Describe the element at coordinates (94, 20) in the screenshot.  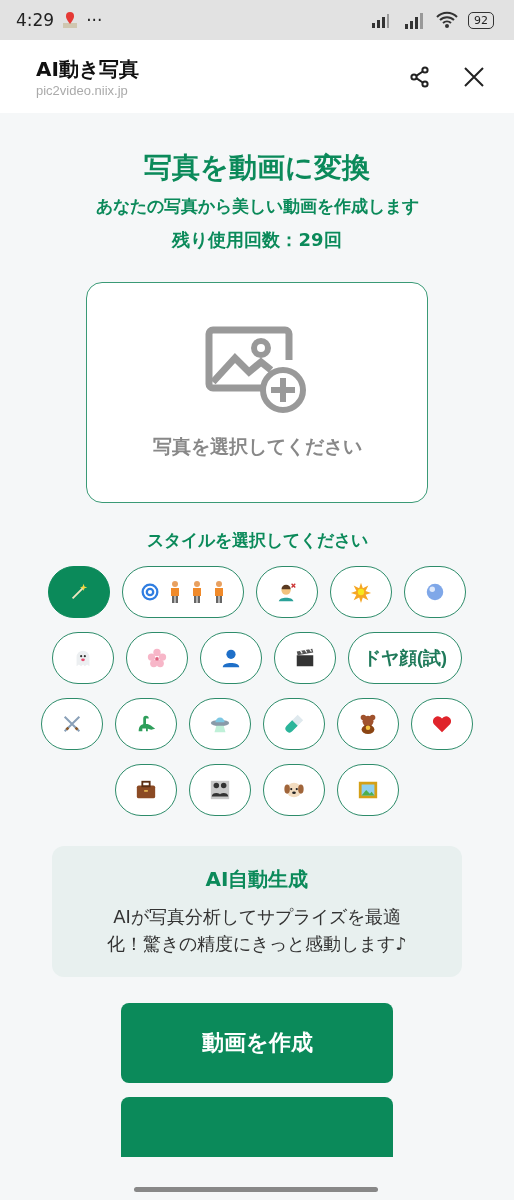
I see `more-indicator: ···` at that location.